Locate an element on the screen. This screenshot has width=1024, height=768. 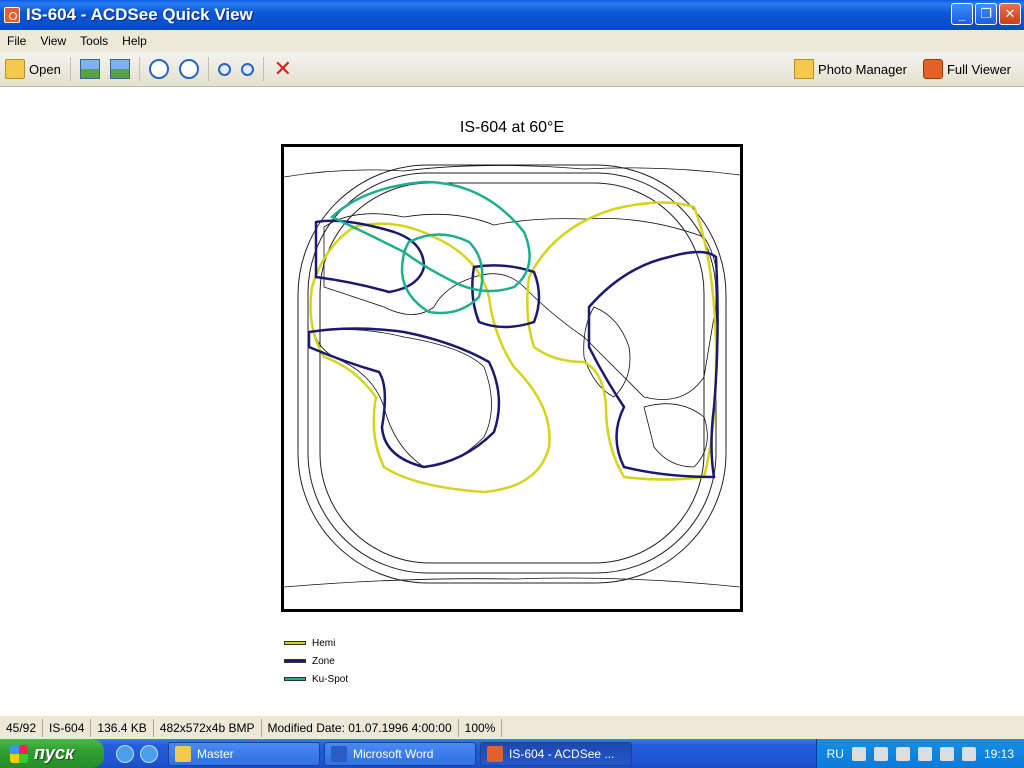
status-modified-date: Modified Date: 01.07.1996 4:00:00 is located at coordinates (360, 727).